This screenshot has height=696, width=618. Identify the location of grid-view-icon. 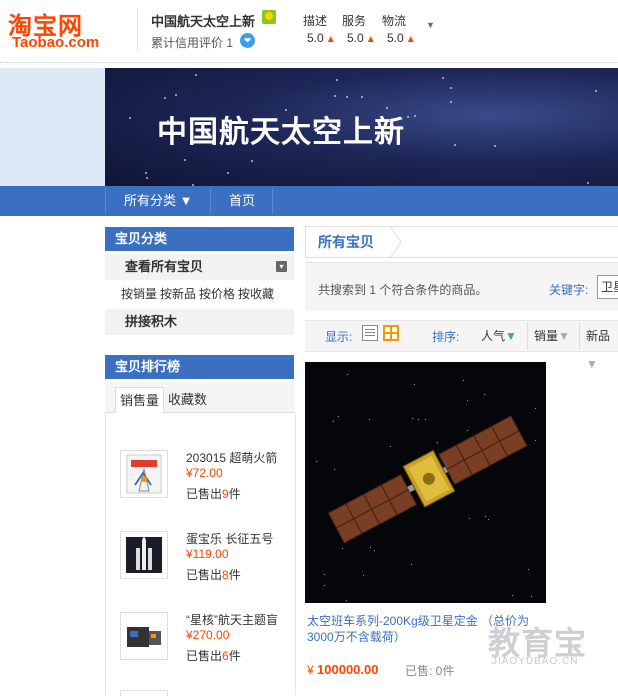
(391, 333).